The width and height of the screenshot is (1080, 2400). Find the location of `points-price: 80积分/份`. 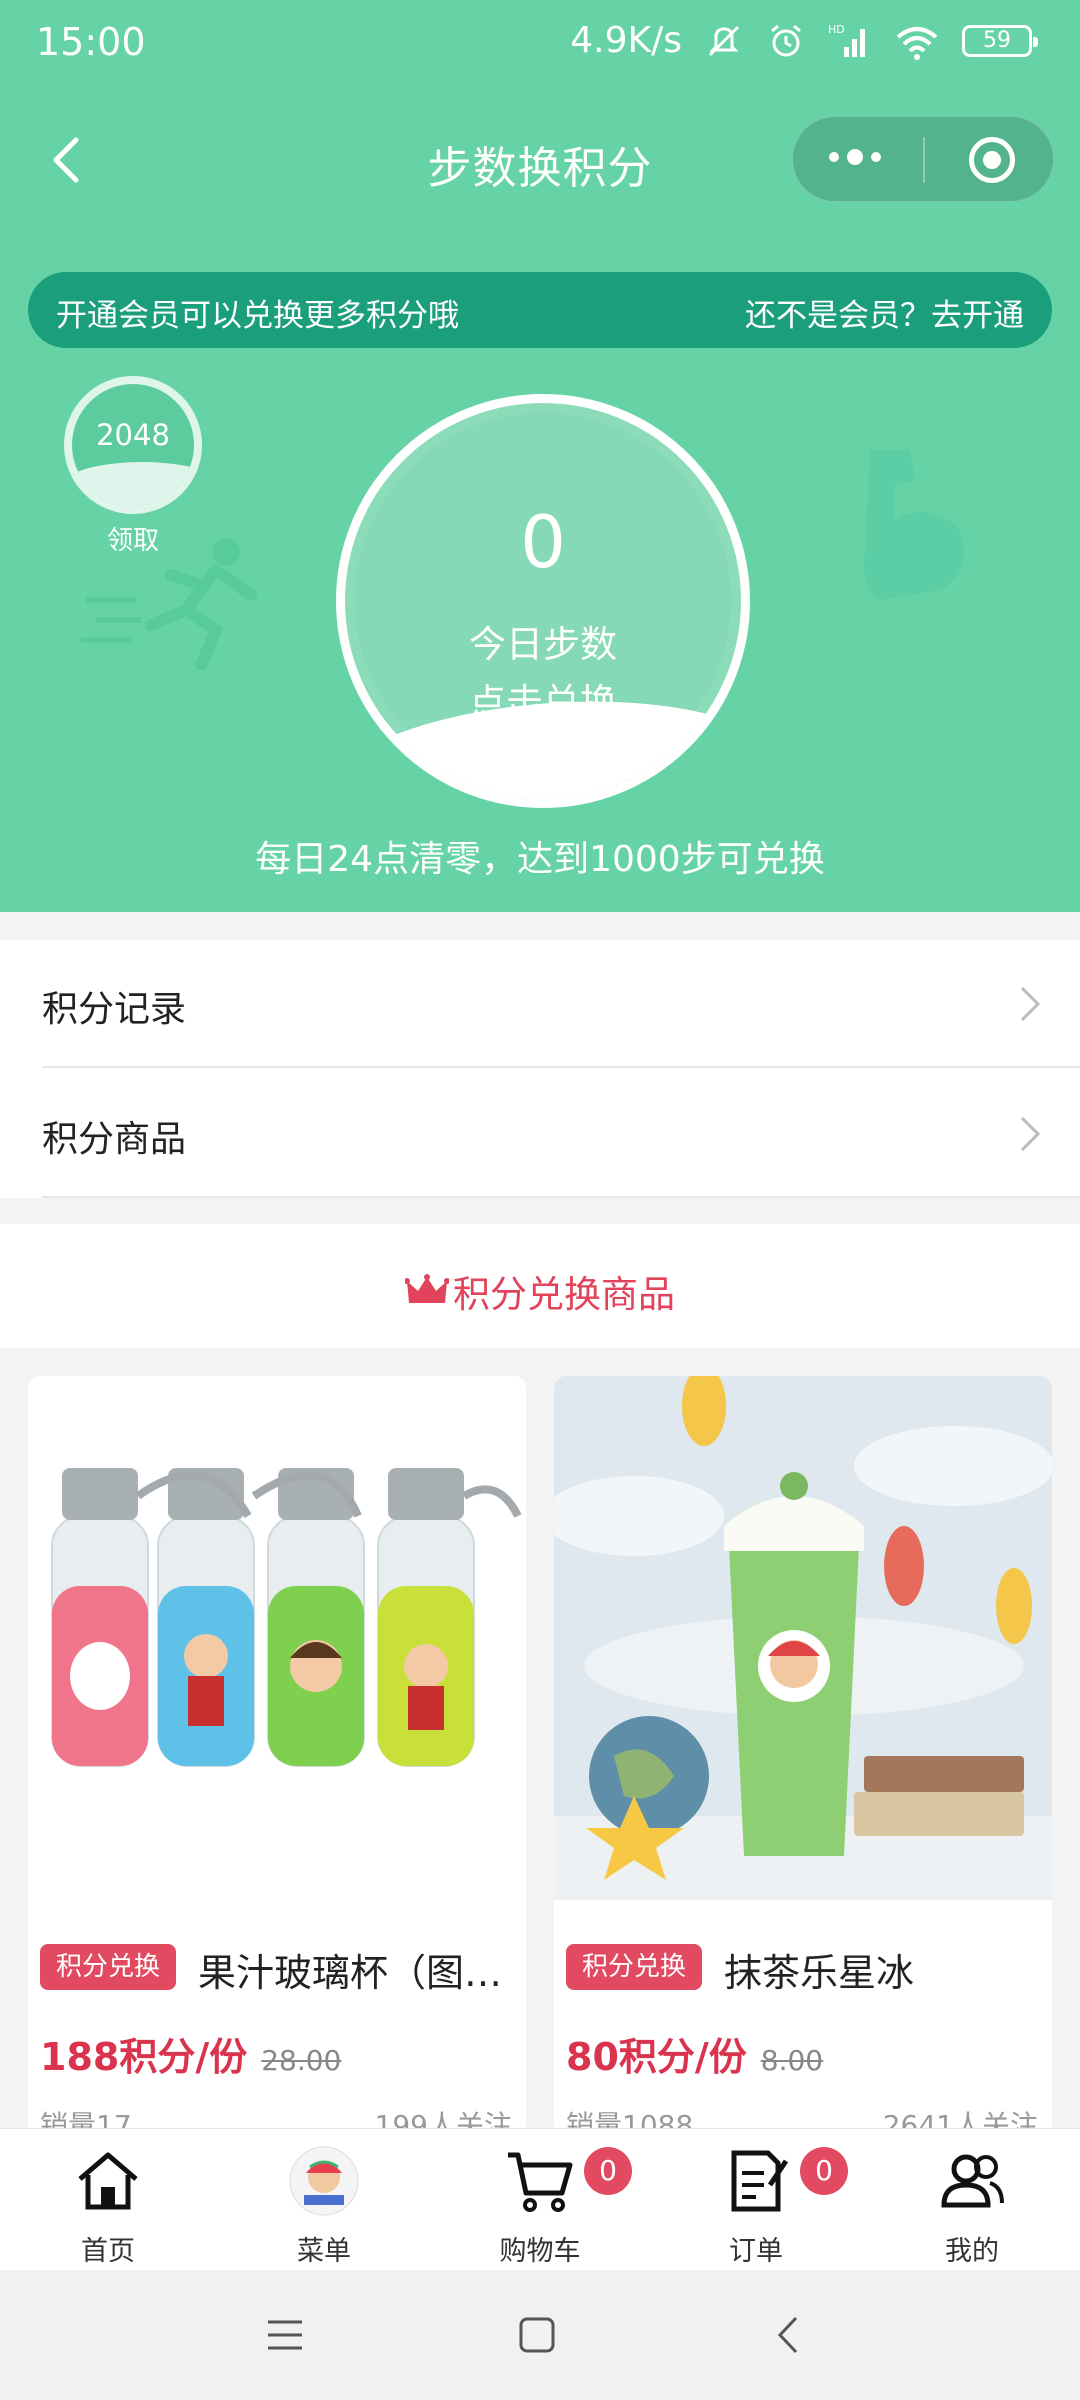

points-price: 80积分/份 is located at coordinates (656, 2057).